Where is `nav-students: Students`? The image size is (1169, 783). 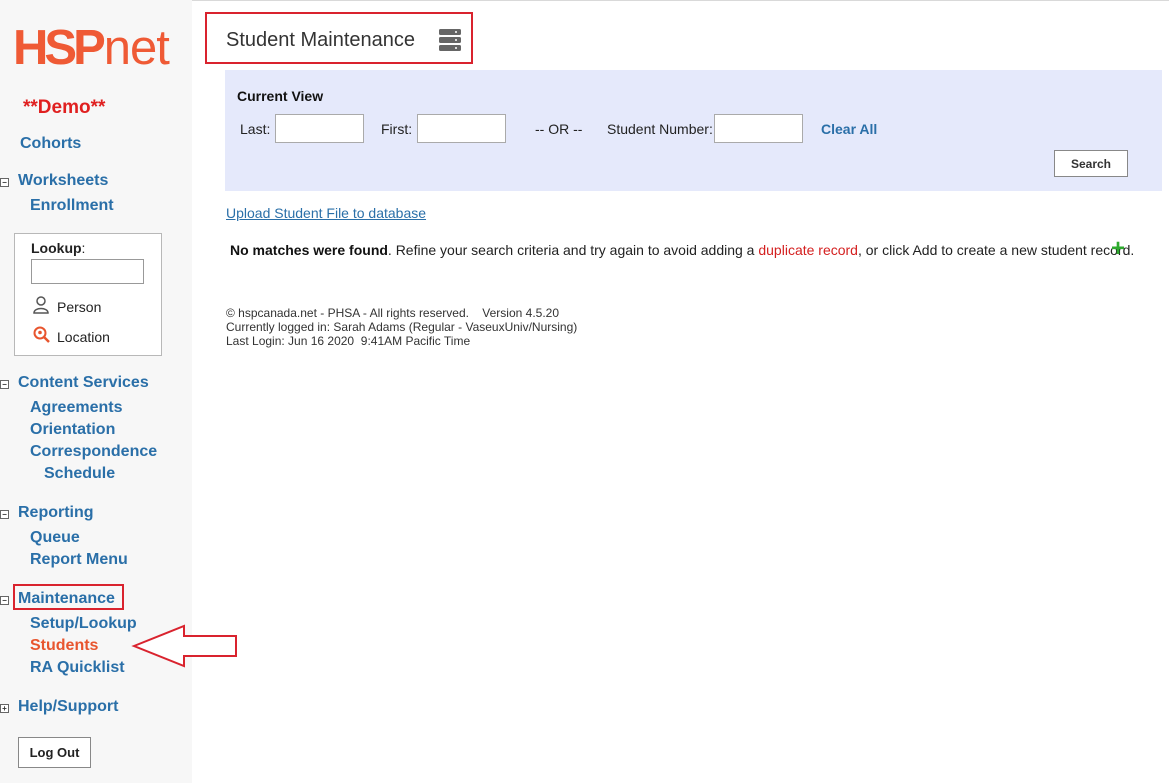
nav-students: Students is located at coordinates (64, 646).